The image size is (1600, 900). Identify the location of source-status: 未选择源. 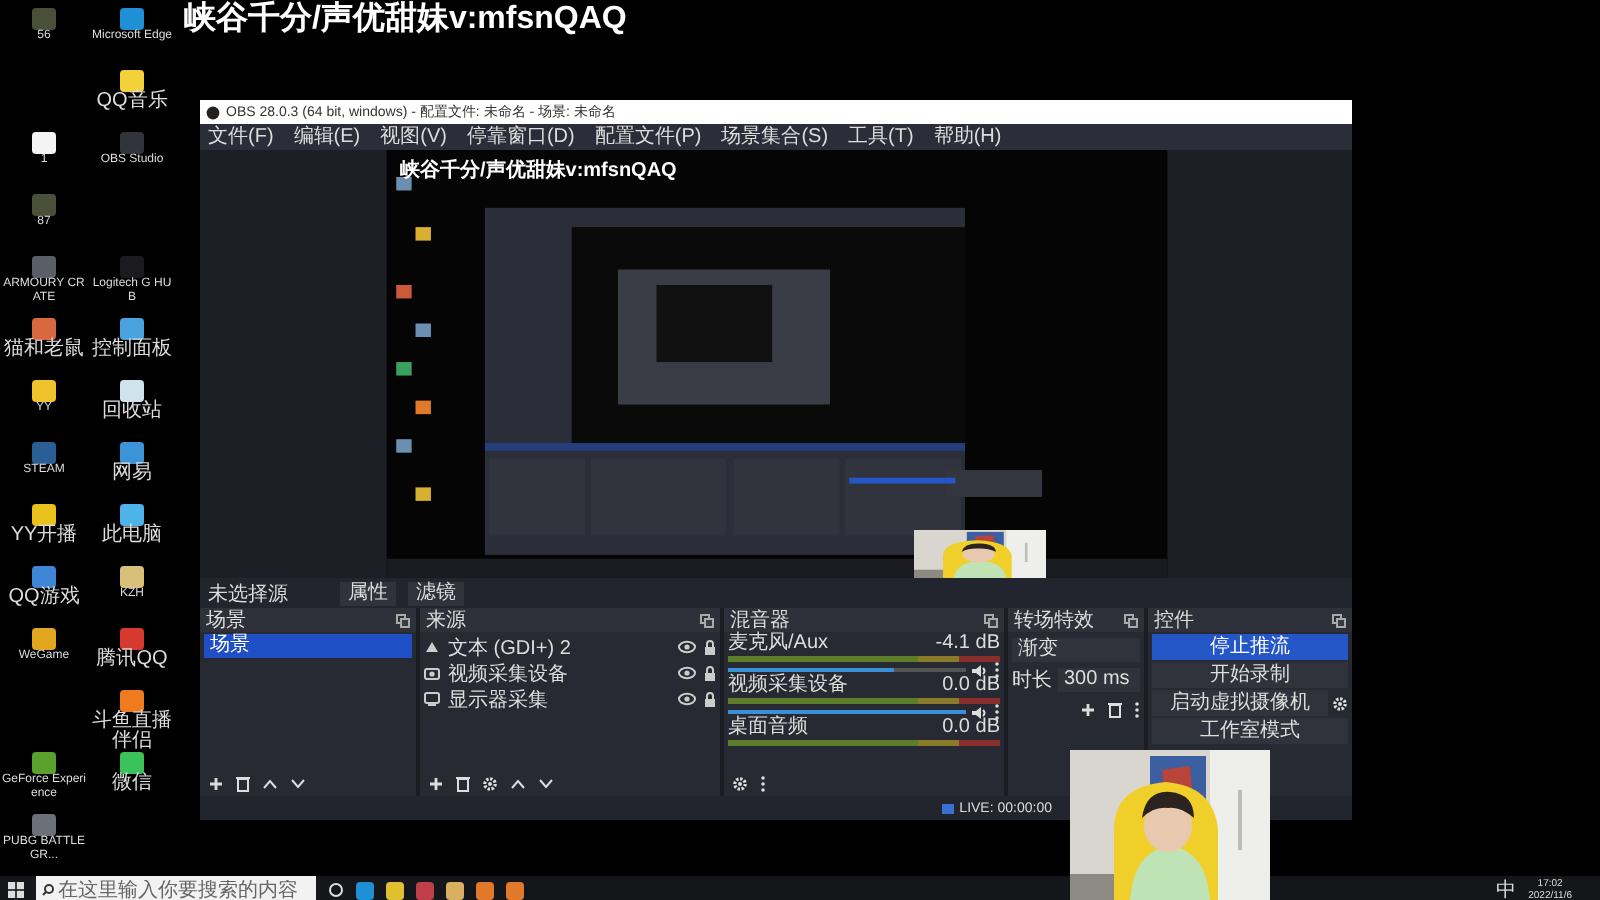
(249, 594).